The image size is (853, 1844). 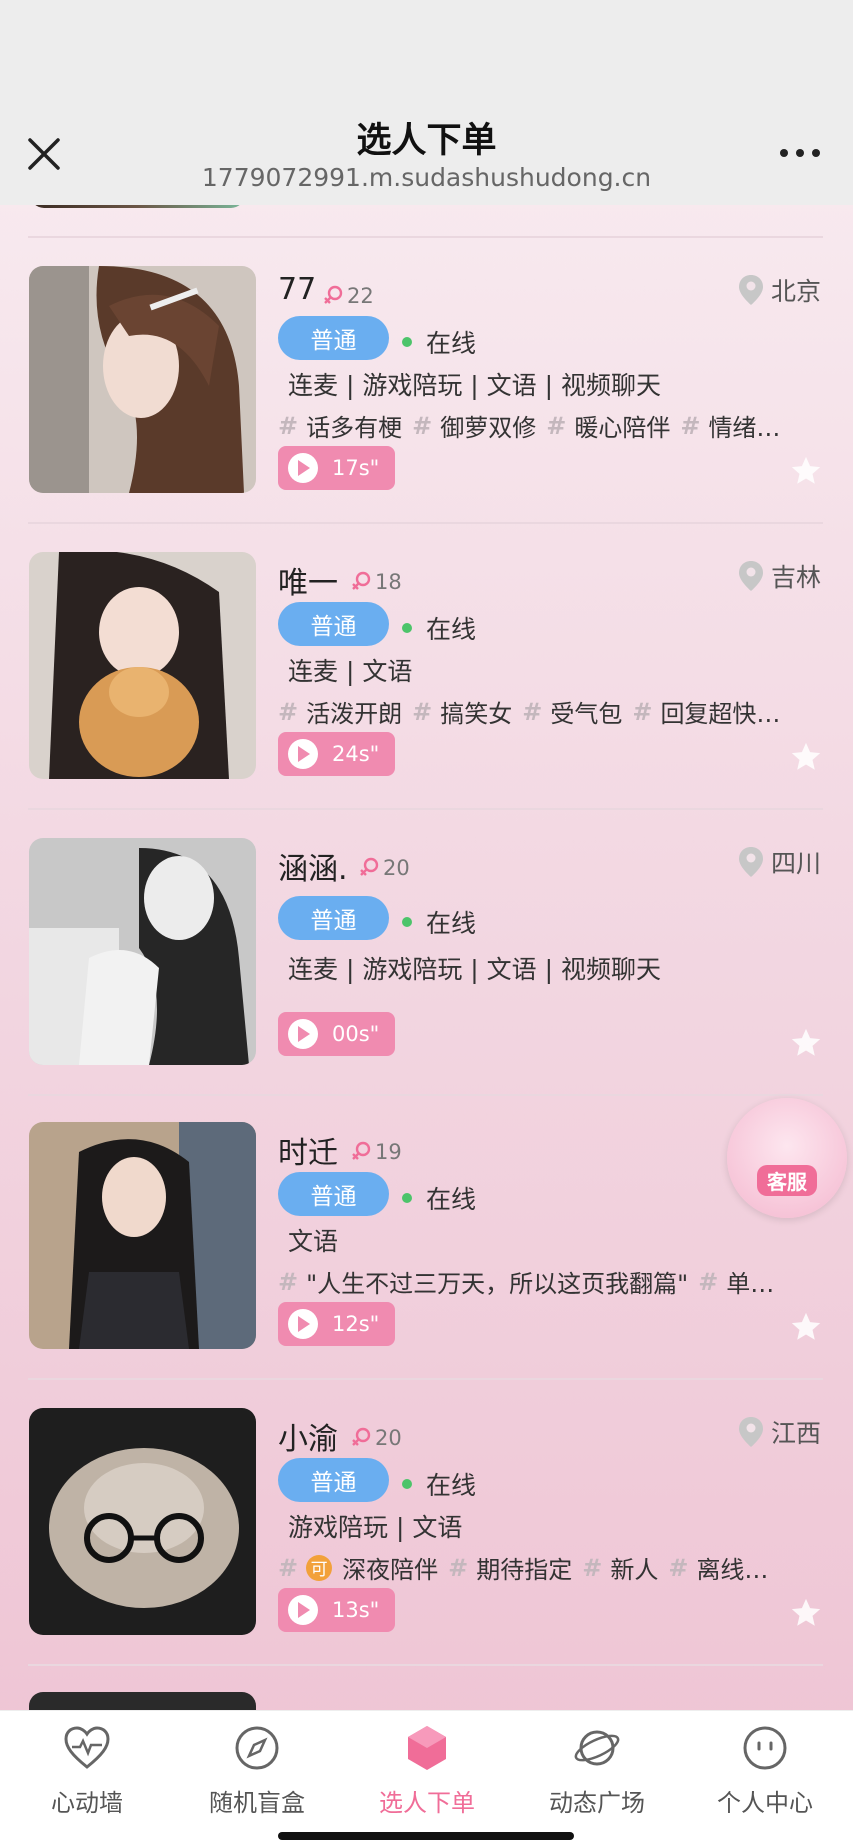 I want to click on age-badge: 18, so click(x=376, y=582).